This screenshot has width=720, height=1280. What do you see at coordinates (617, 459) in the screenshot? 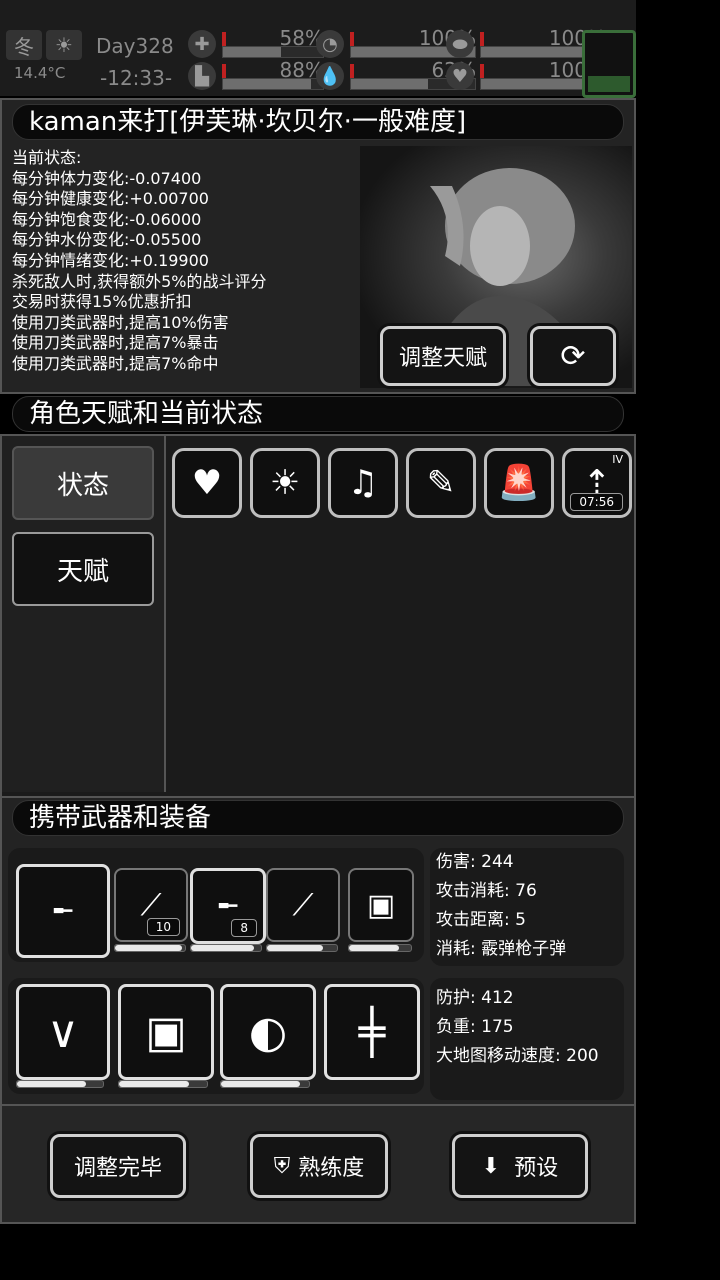
I see `buff-level: IV` at bounding box center [617, 459].